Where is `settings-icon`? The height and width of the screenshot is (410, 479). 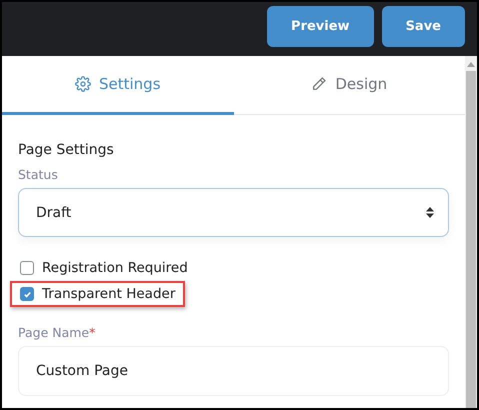
settings-icon is located at coordinates (82, 84).